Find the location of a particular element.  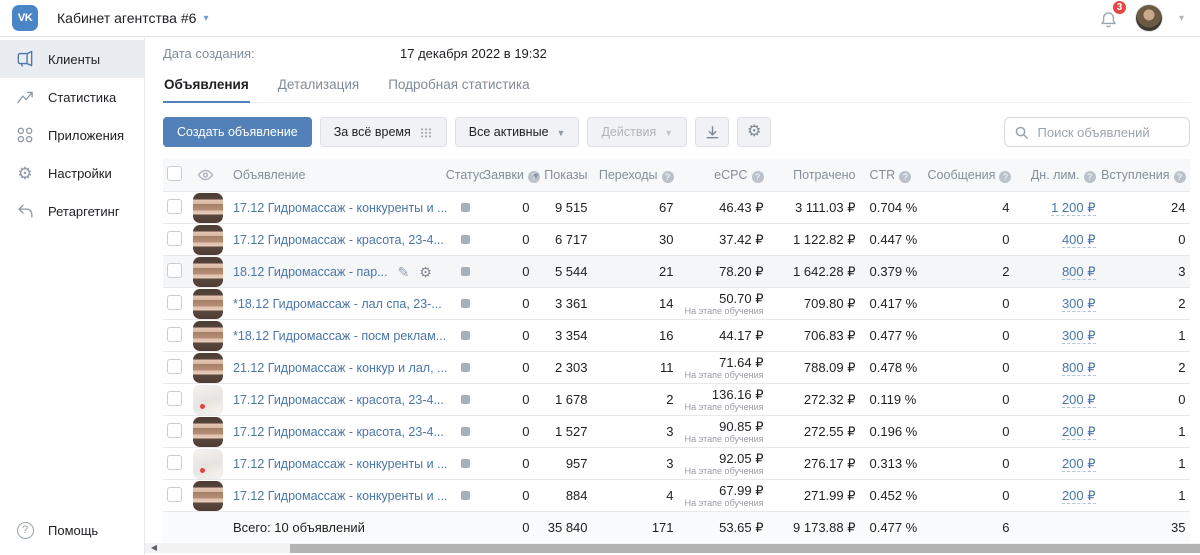

cell-clicks: 14 is located at coordinates (666, 303).